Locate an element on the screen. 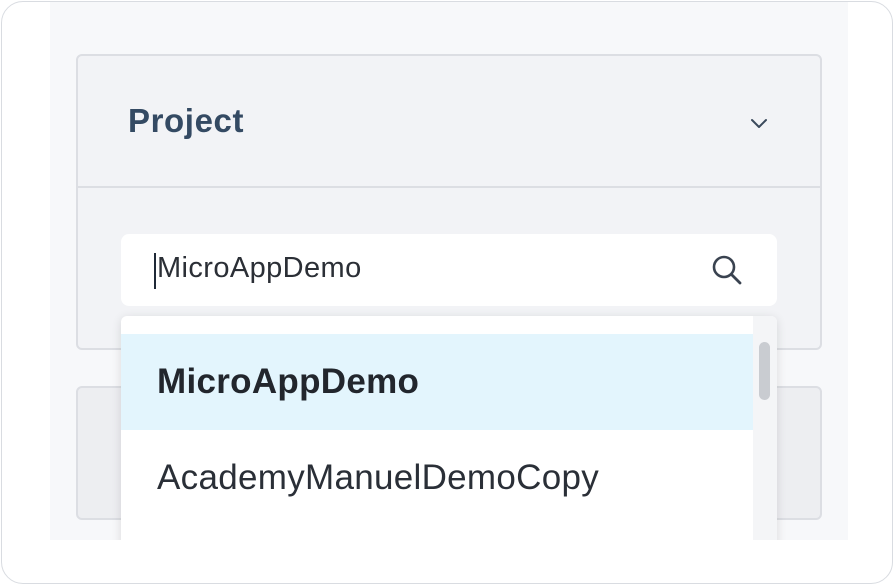  chevron-down-icon is located at coordinates (759, 123).